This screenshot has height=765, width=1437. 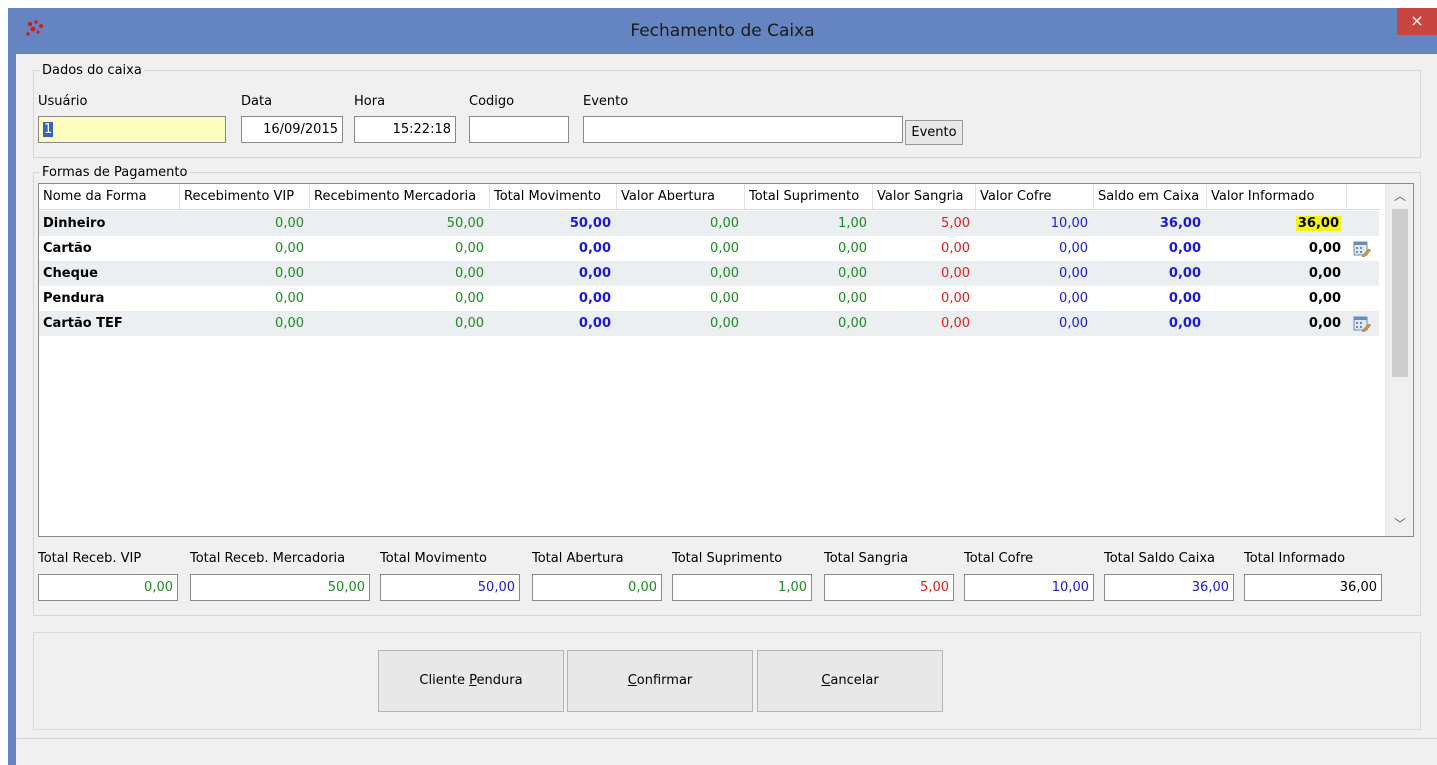 I want to click on scroll-thumb, so click(x=1400, y=293).